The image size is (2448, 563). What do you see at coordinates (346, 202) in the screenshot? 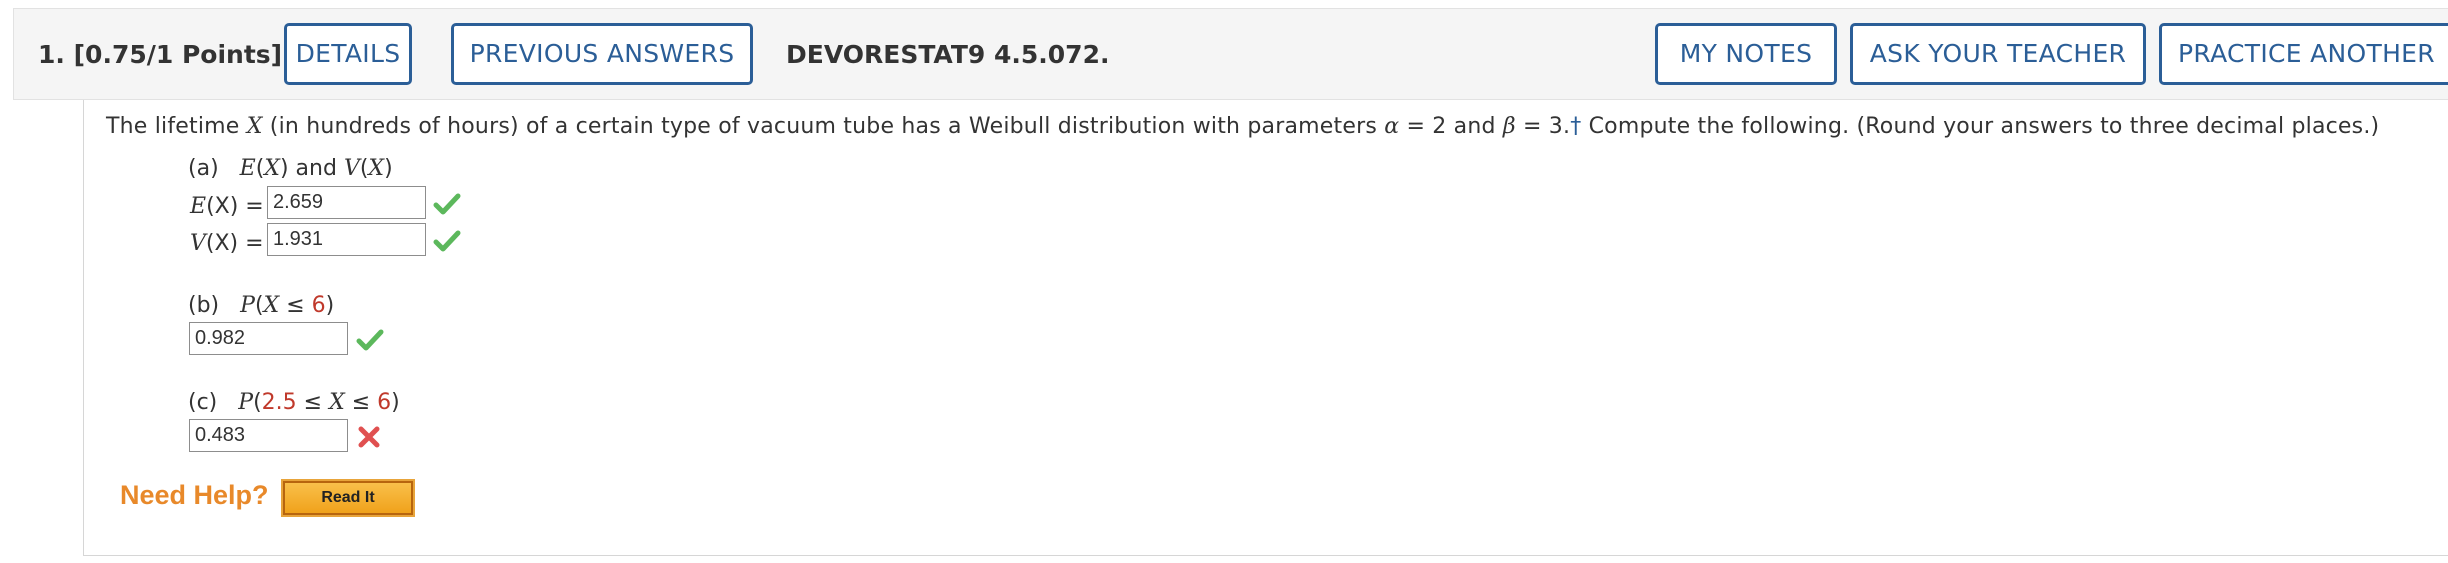
I see `ex-answer-field: 2.659` at bounding box center [346, 202].